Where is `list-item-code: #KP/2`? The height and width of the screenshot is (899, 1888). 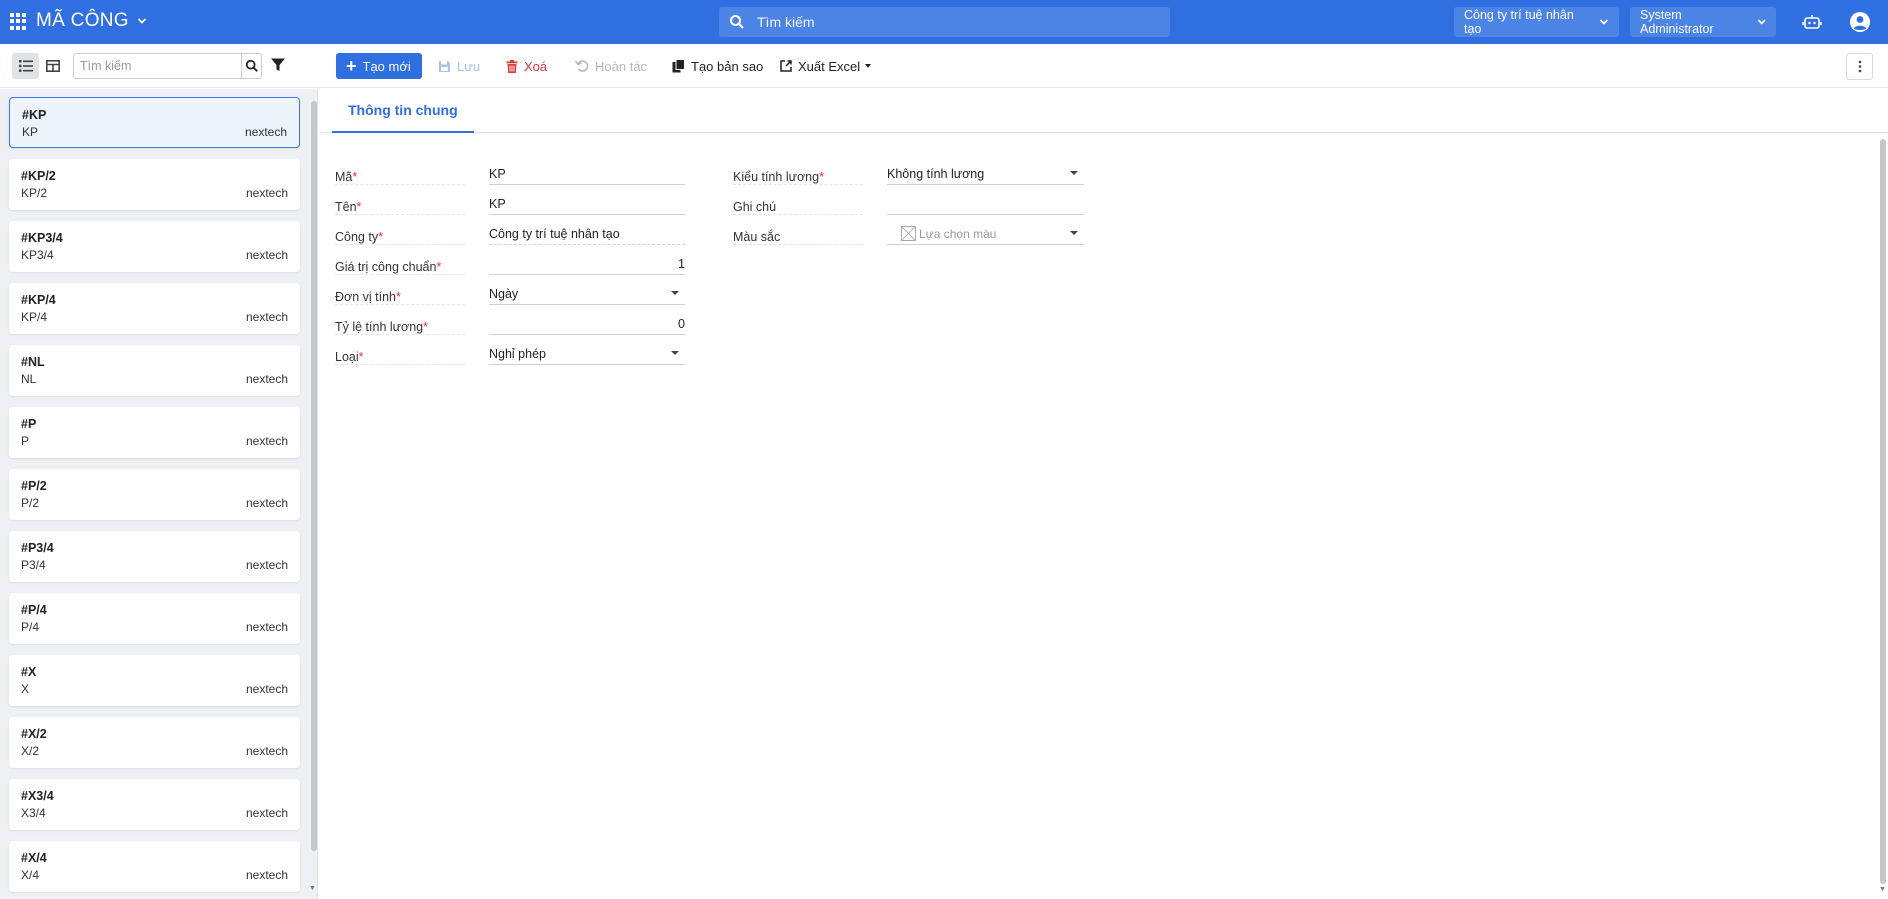 list-item-code: #KP/2 is located at coordinates (38, 176).